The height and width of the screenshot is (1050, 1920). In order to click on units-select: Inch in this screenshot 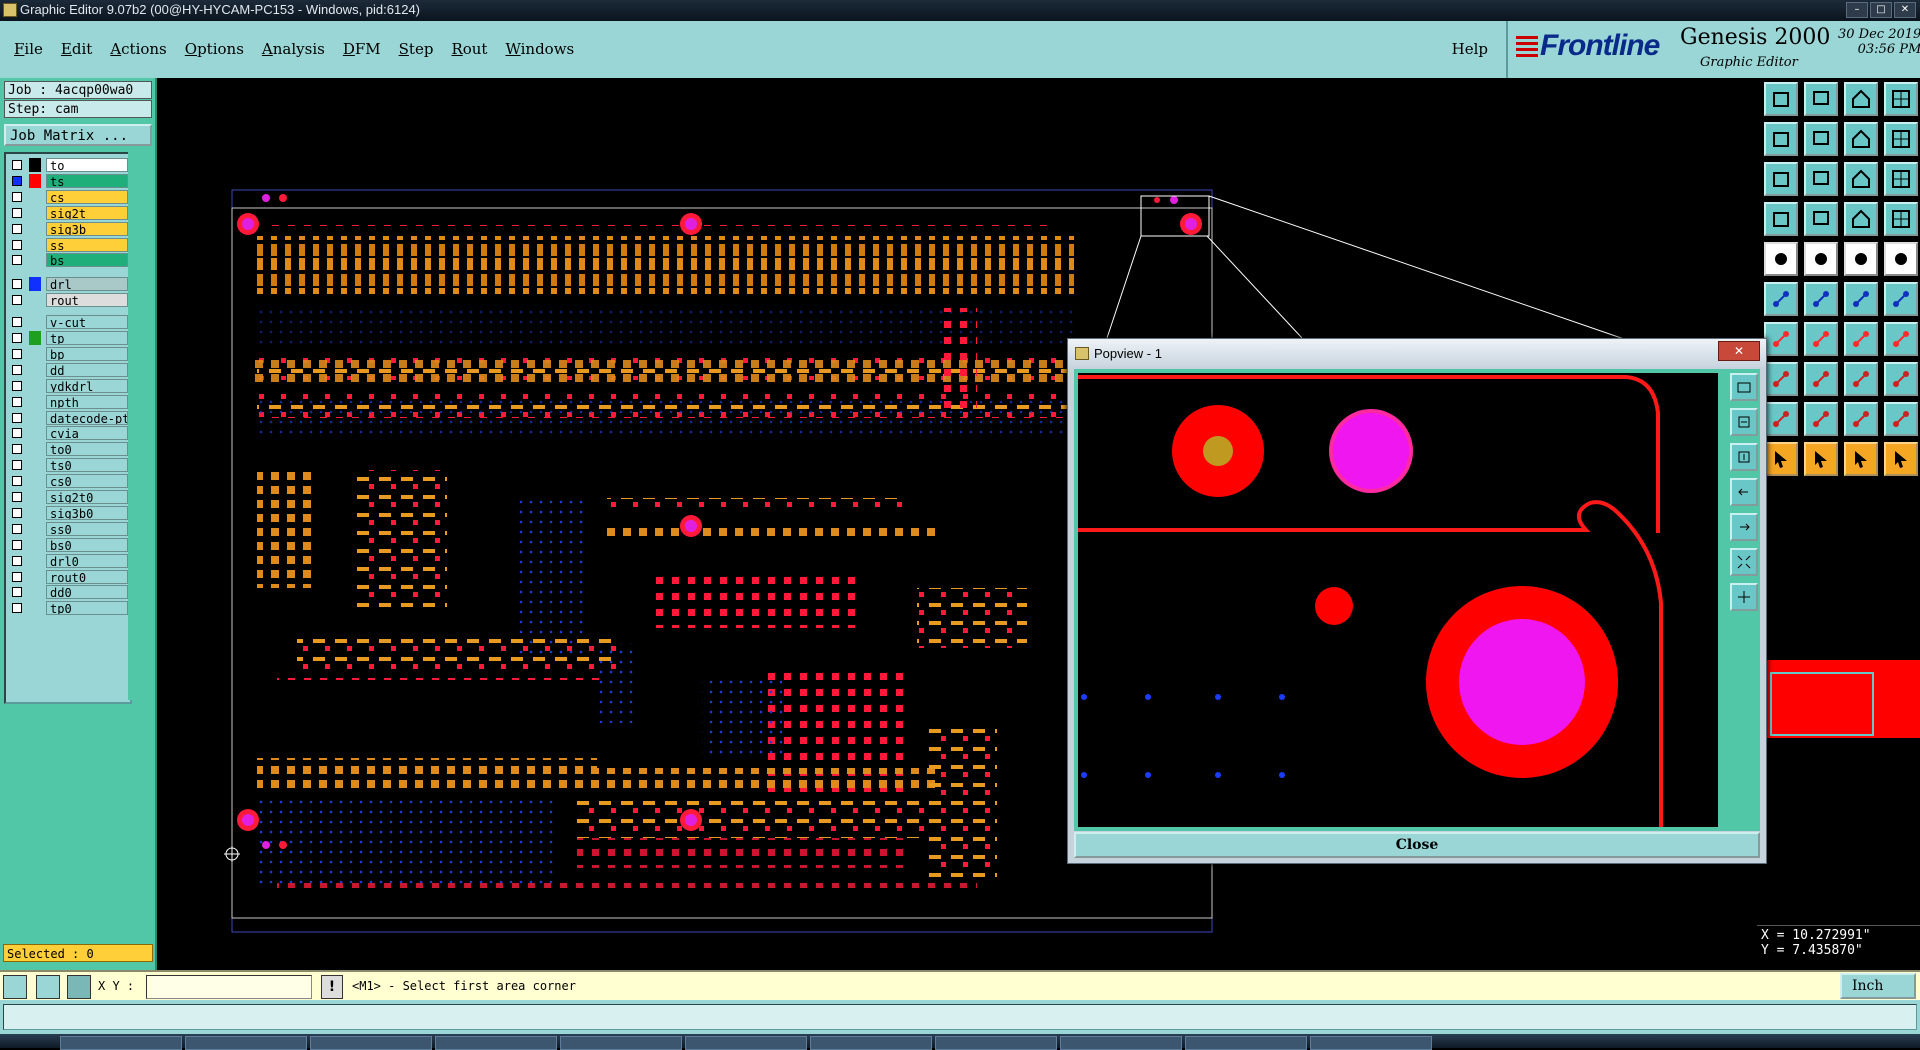, I will do `click(1878, 986)`.